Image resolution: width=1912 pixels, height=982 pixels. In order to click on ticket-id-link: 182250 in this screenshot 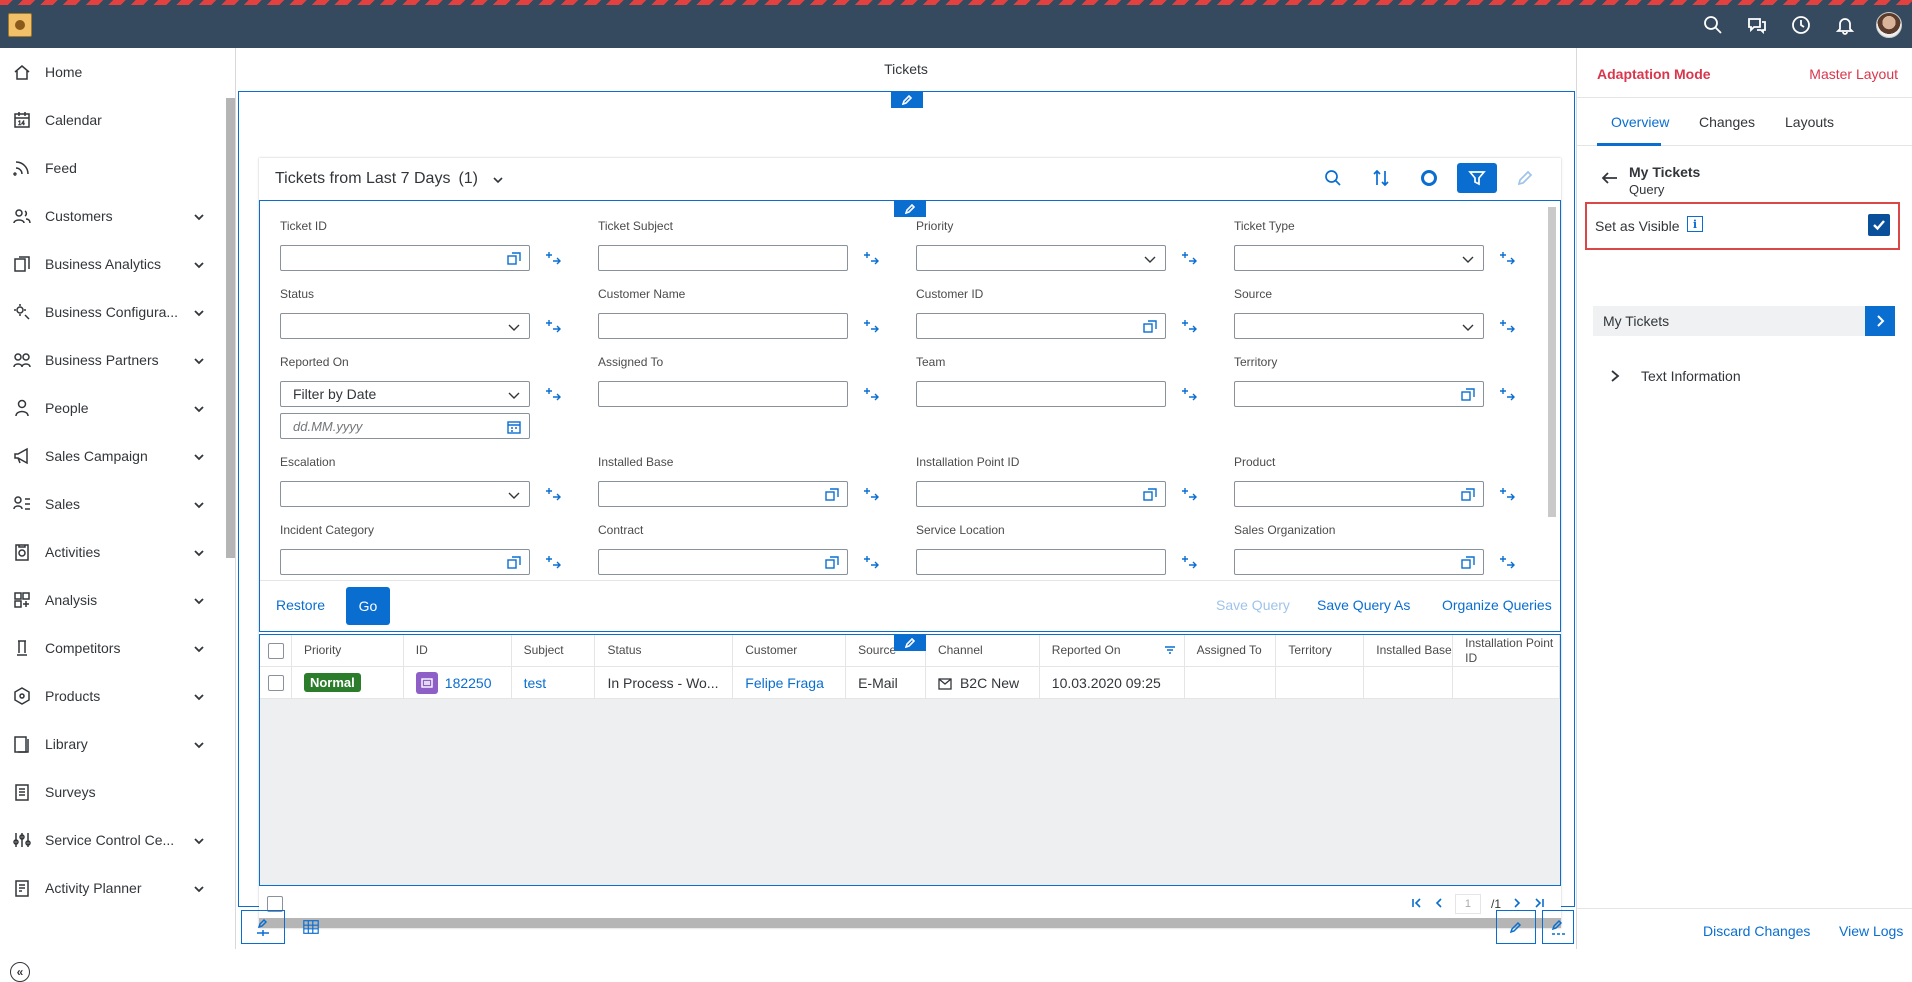, I will do `click(468, 683)`.